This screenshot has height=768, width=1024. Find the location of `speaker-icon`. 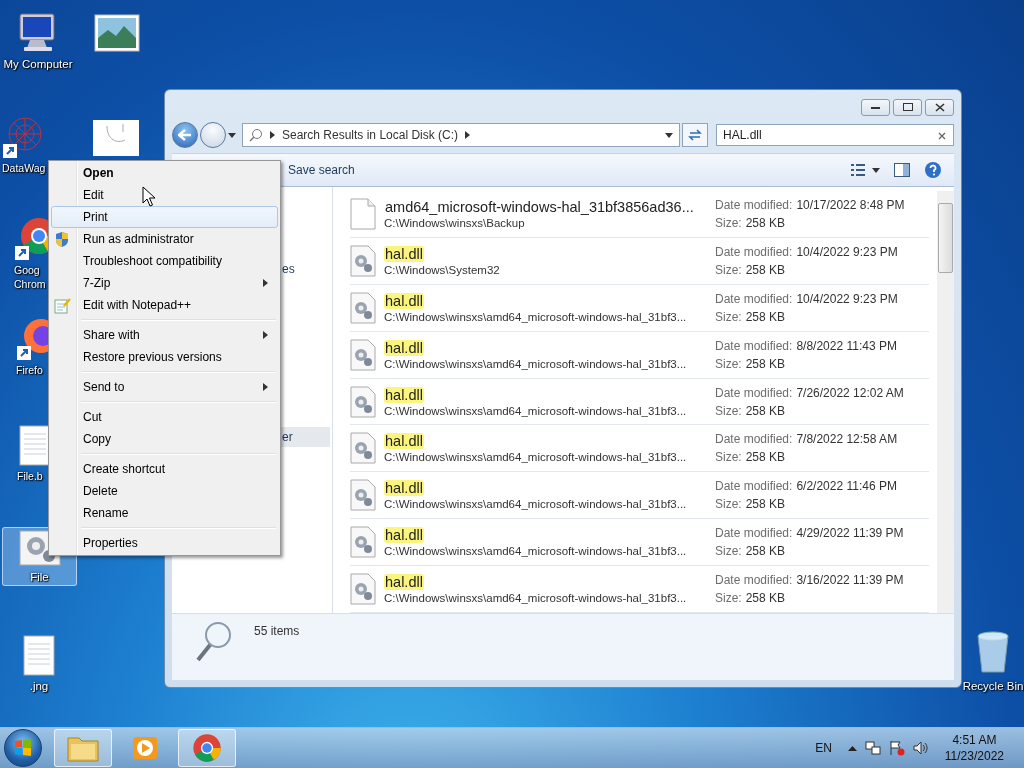

speaker-icon is located at coordinates (920, 748).